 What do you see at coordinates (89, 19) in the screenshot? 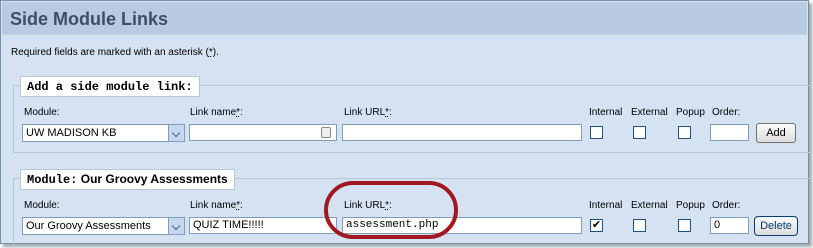
I see `page-title: Side Module Links` at bounding box center [89, 19].